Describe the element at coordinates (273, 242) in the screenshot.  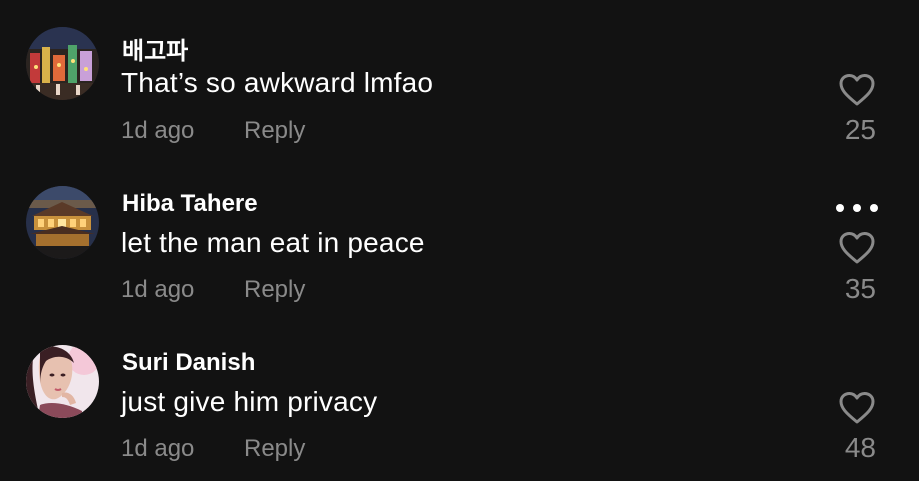
I see `comment-text: let the man eat in peace` at that location.